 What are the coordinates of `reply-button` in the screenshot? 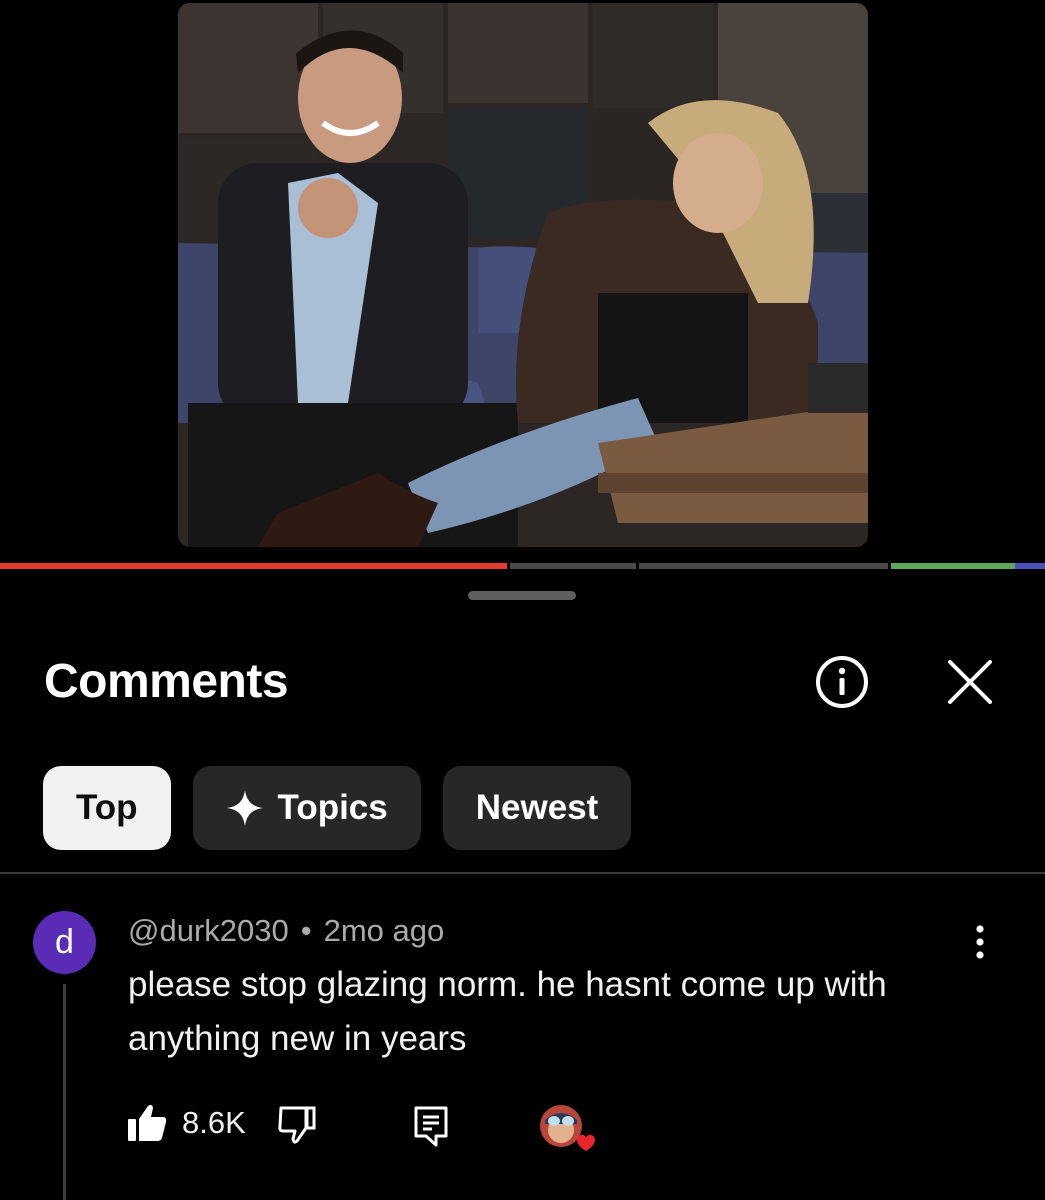 It's located at (431, 1128).